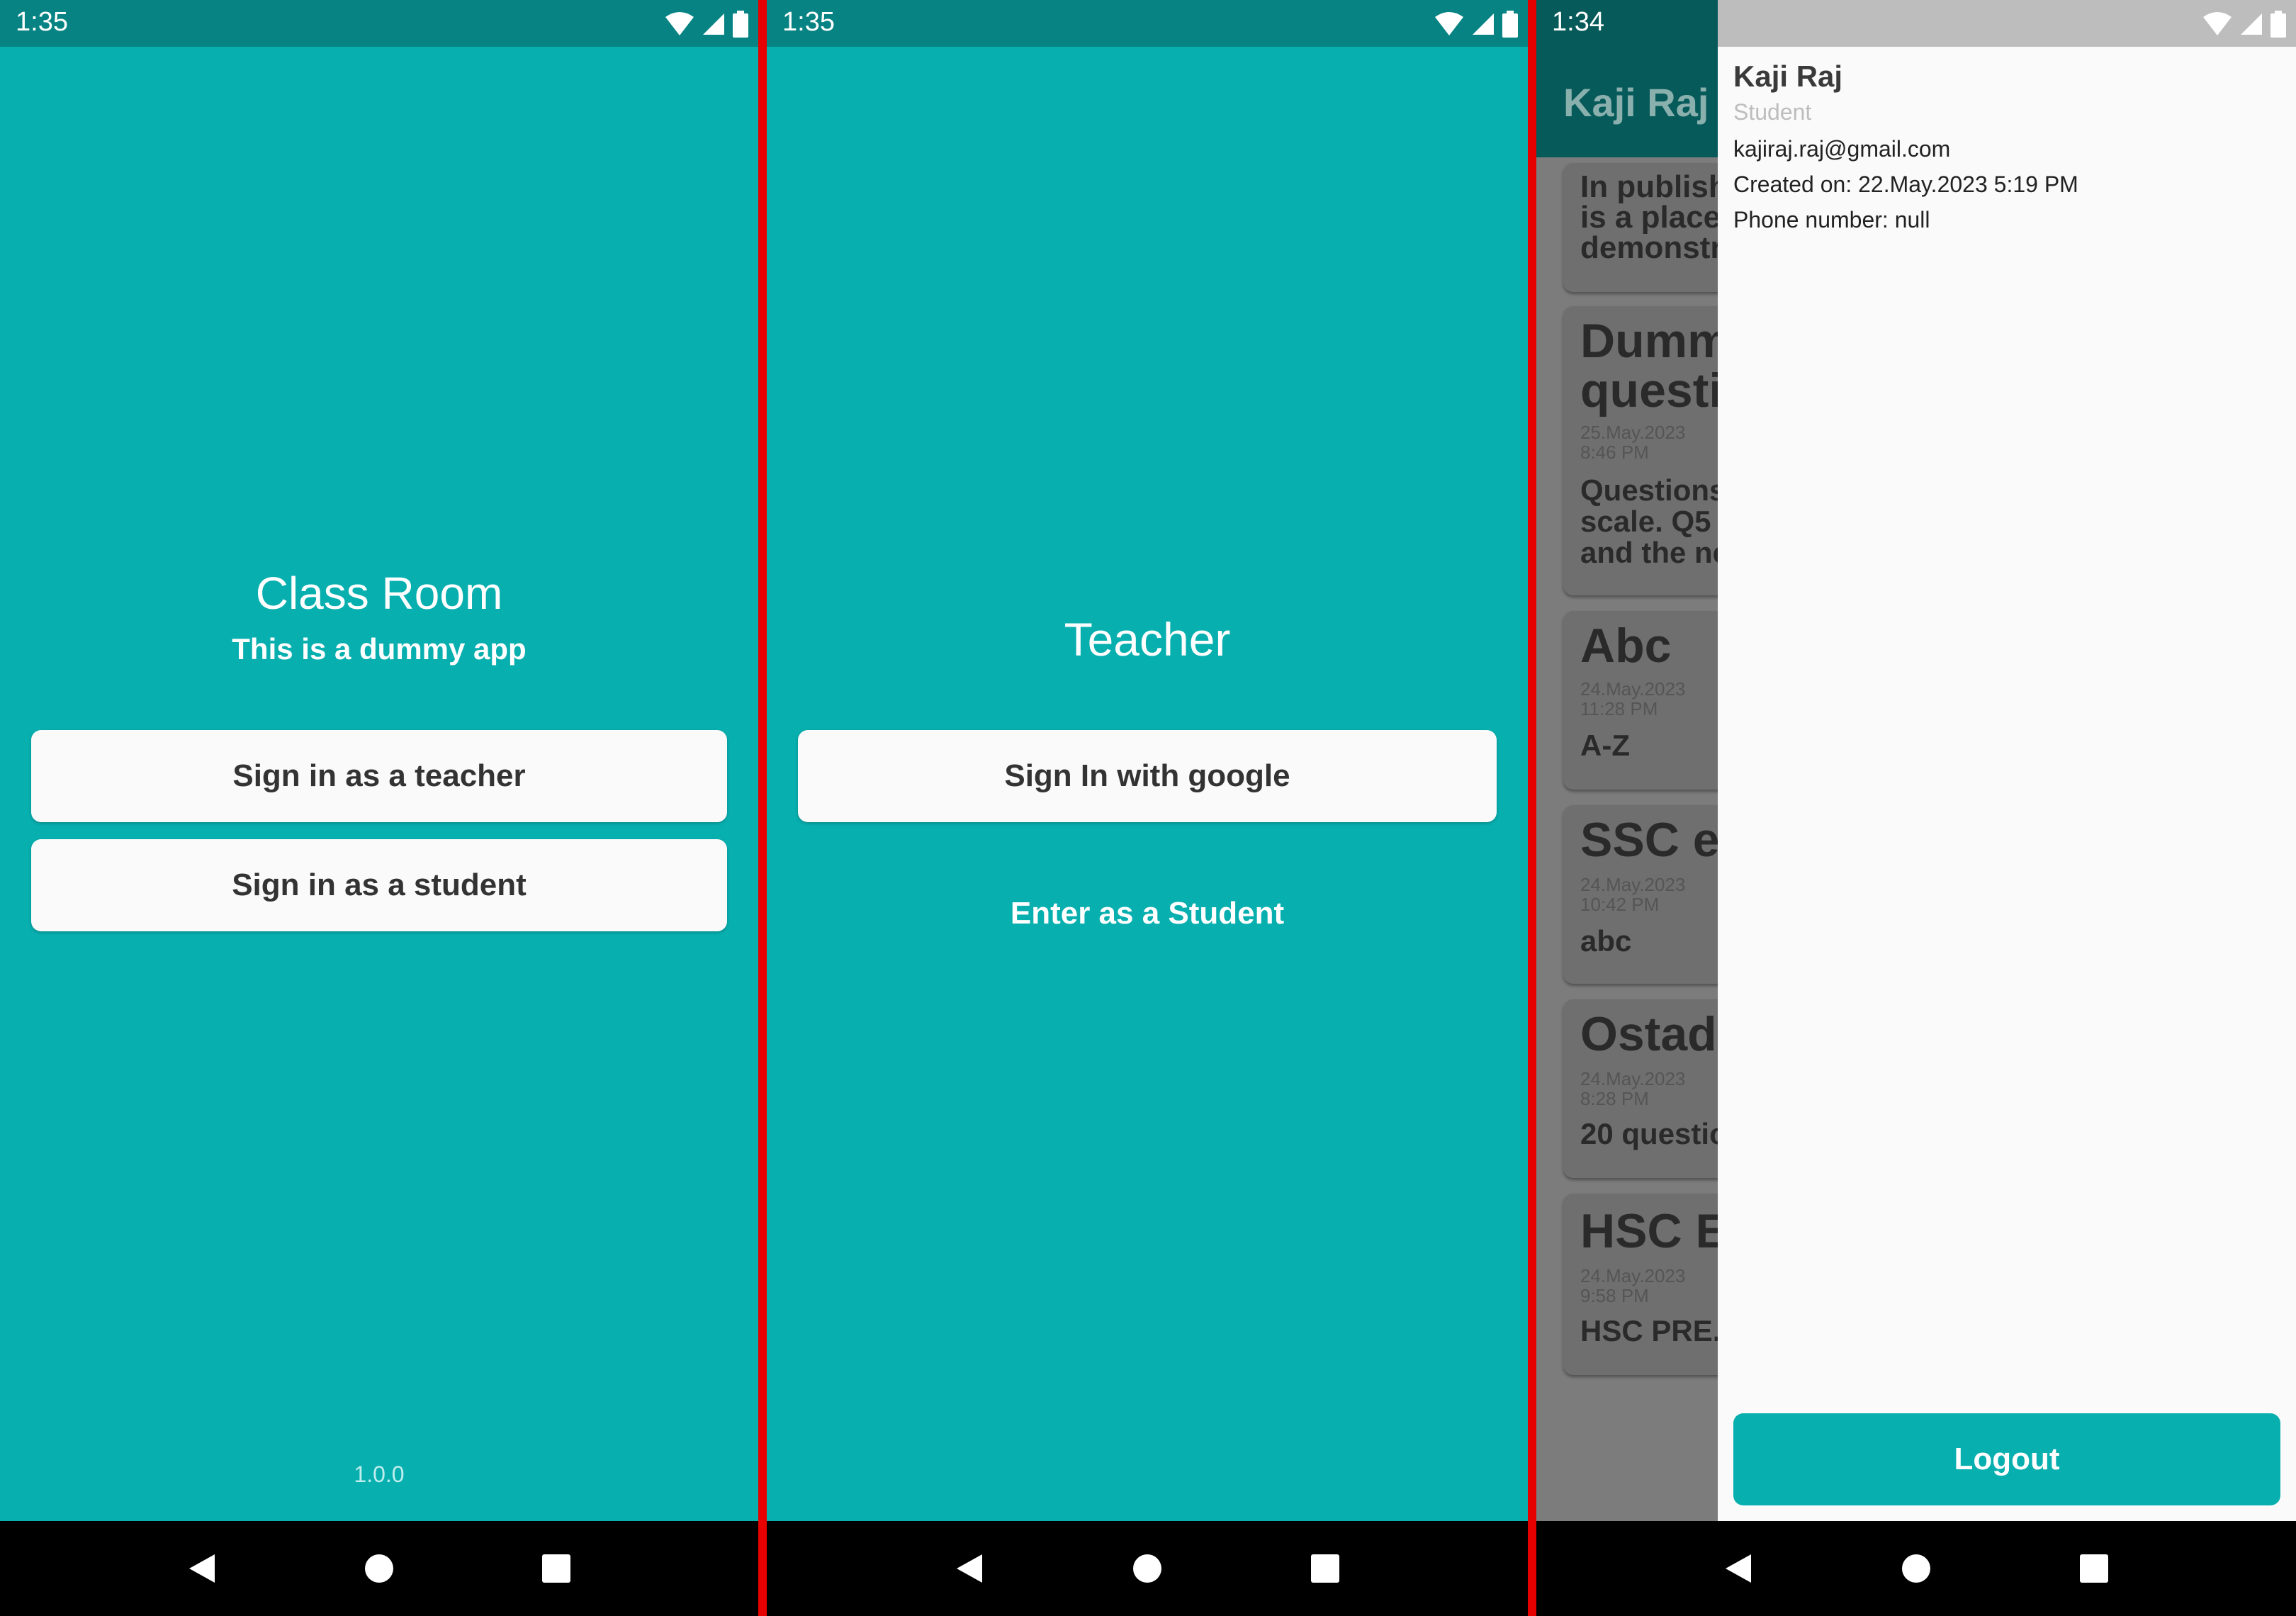 This screenshot has width=2296, height=1616. Describe the element at coordinates (1788, 76) in the screenshot. I see `profile-name: Kaji Raj` at that location.